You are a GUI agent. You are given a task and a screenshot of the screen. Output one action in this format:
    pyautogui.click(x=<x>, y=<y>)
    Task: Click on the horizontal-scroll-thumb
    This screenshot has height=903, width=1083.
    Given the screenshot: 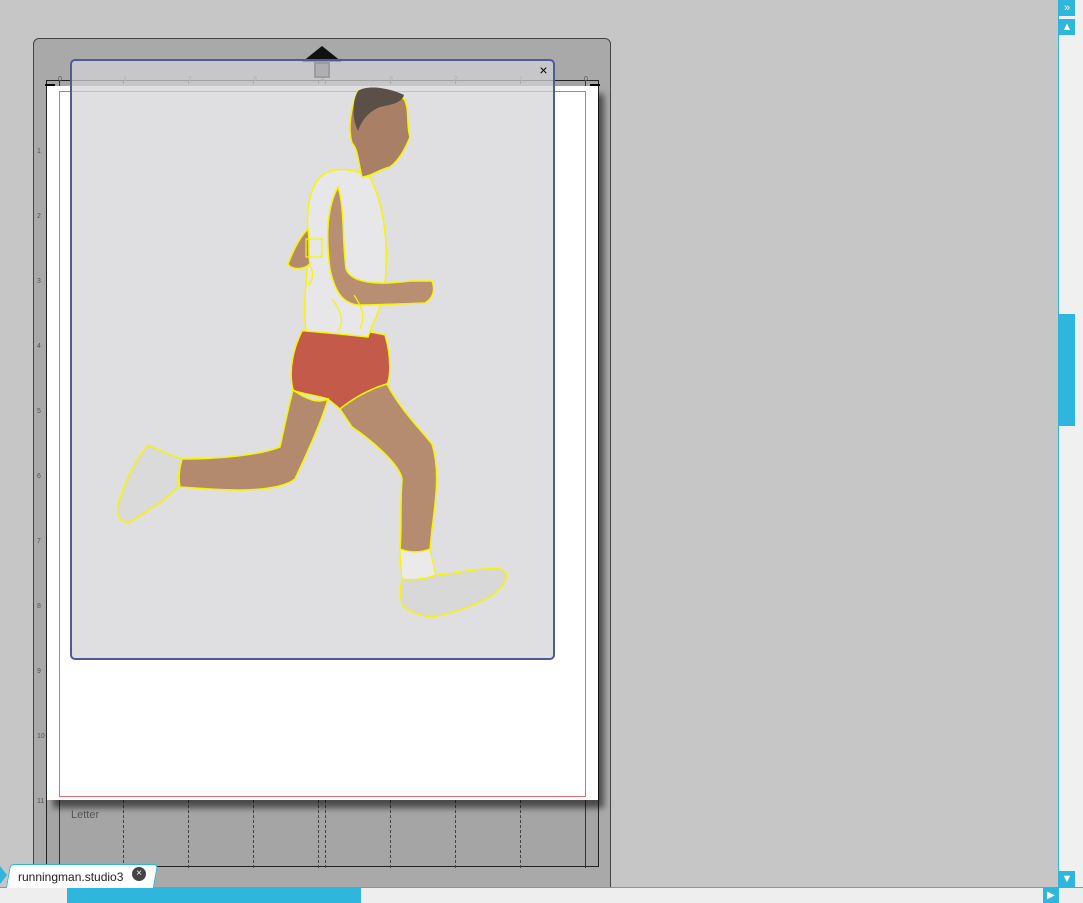 What is the action you would take?
    pyautogui.click(x=214, y=895)
    